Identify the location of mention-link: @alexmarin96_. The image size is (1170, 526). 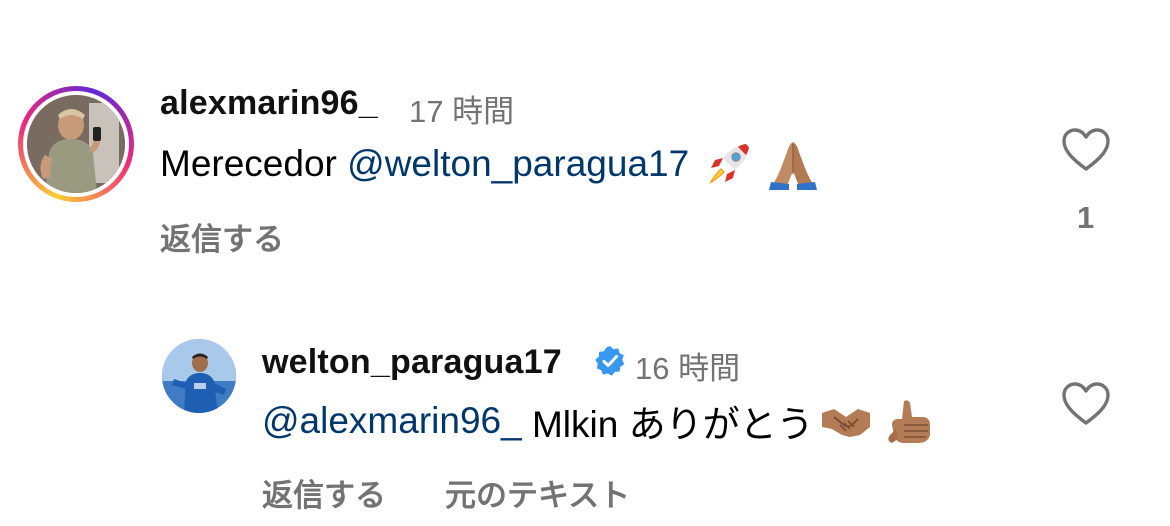
(392, 421).